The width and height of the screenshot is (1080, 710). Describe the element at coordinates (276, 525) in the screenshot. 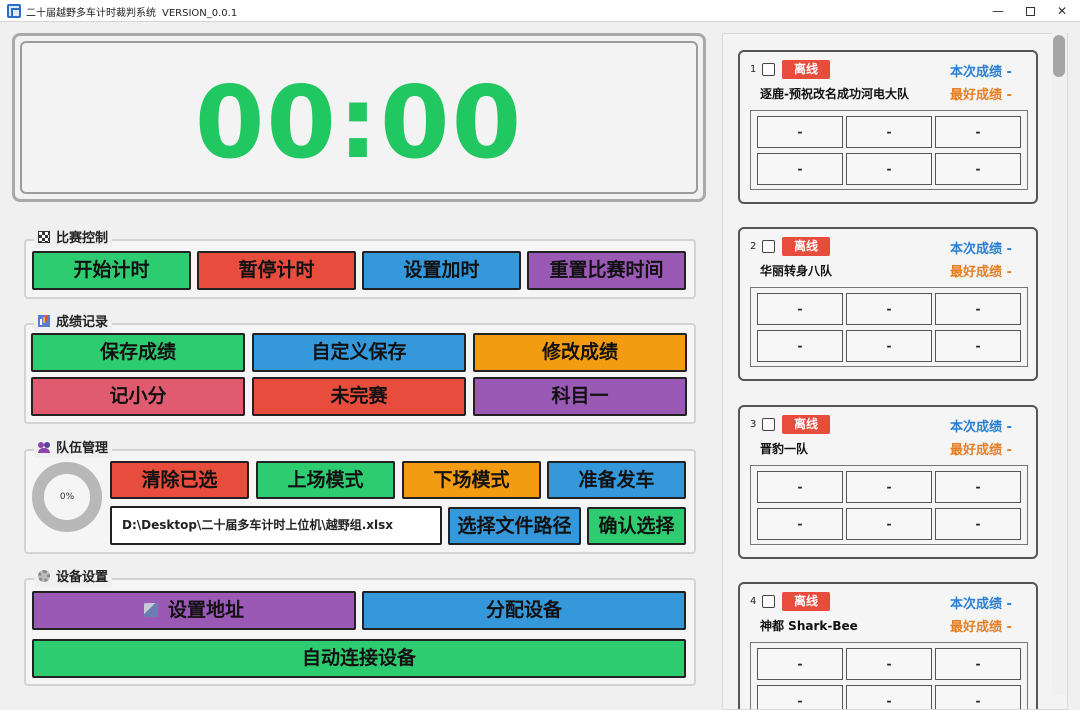

I see `file-path-input: D:\Desktop\二十届多车计时上位机\越野组.xlsx` at that location.